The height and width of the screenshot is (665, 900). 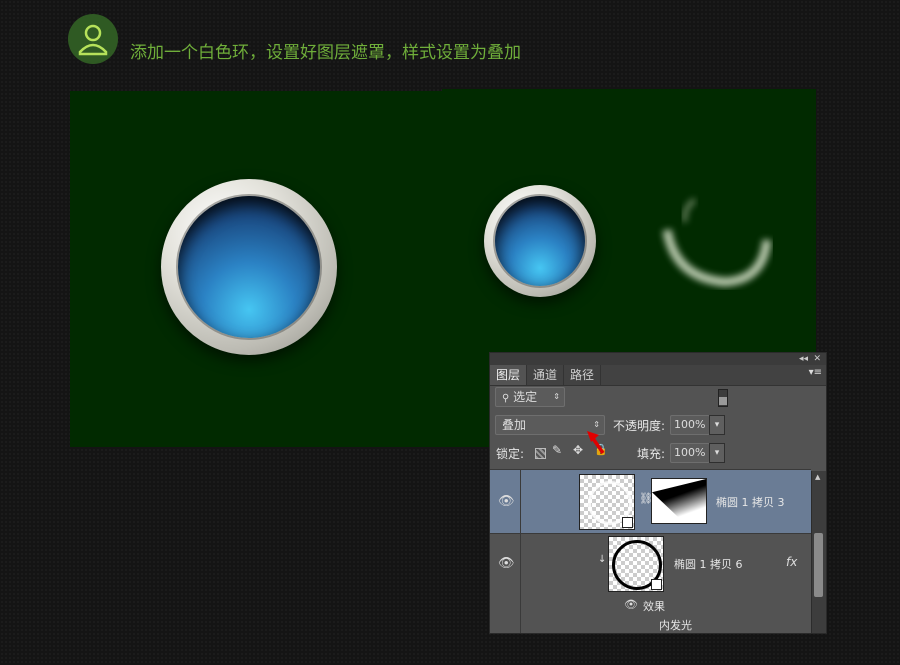 What do you see at coordinates (717, 453) in the screenshot?
I see `fill-dropdown-button: ▾` at bounding box center [717, 453].